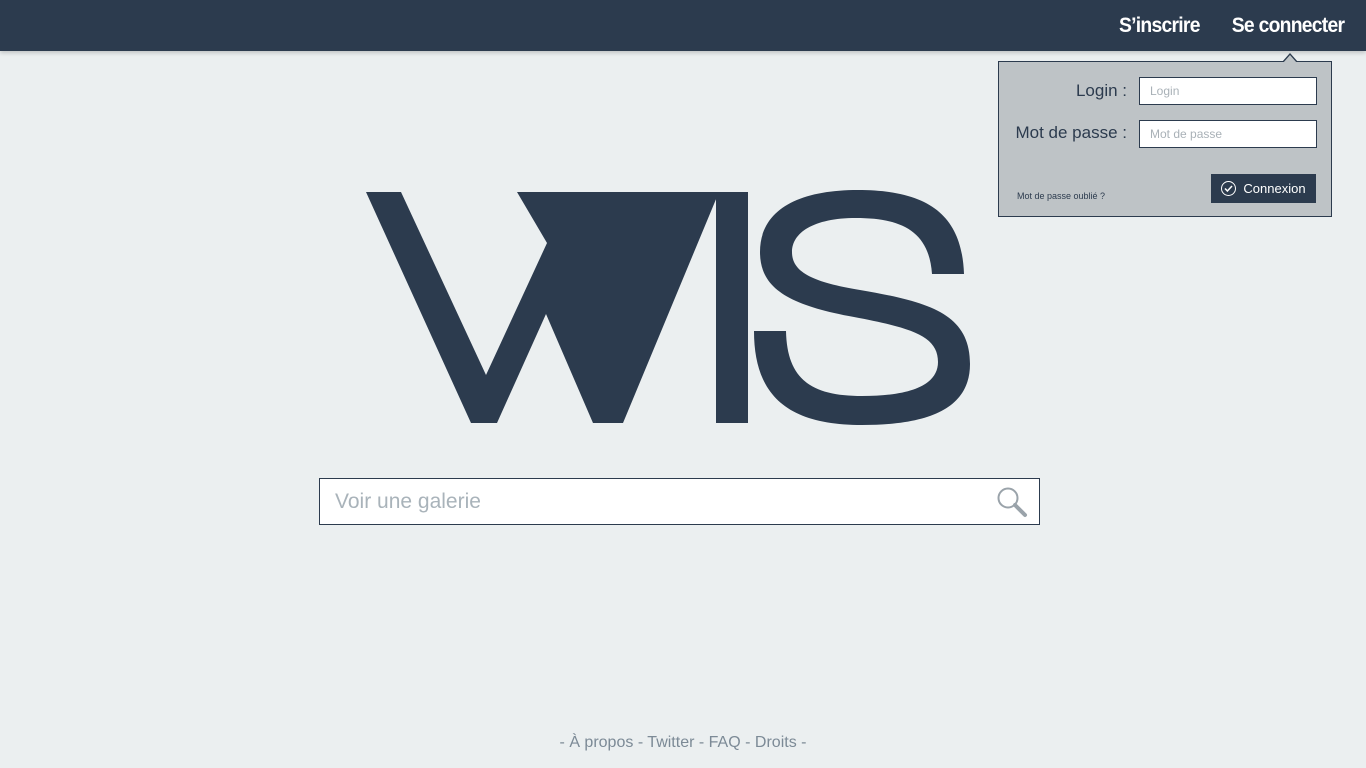  I want to click on logo-letters, so click(668, 307).